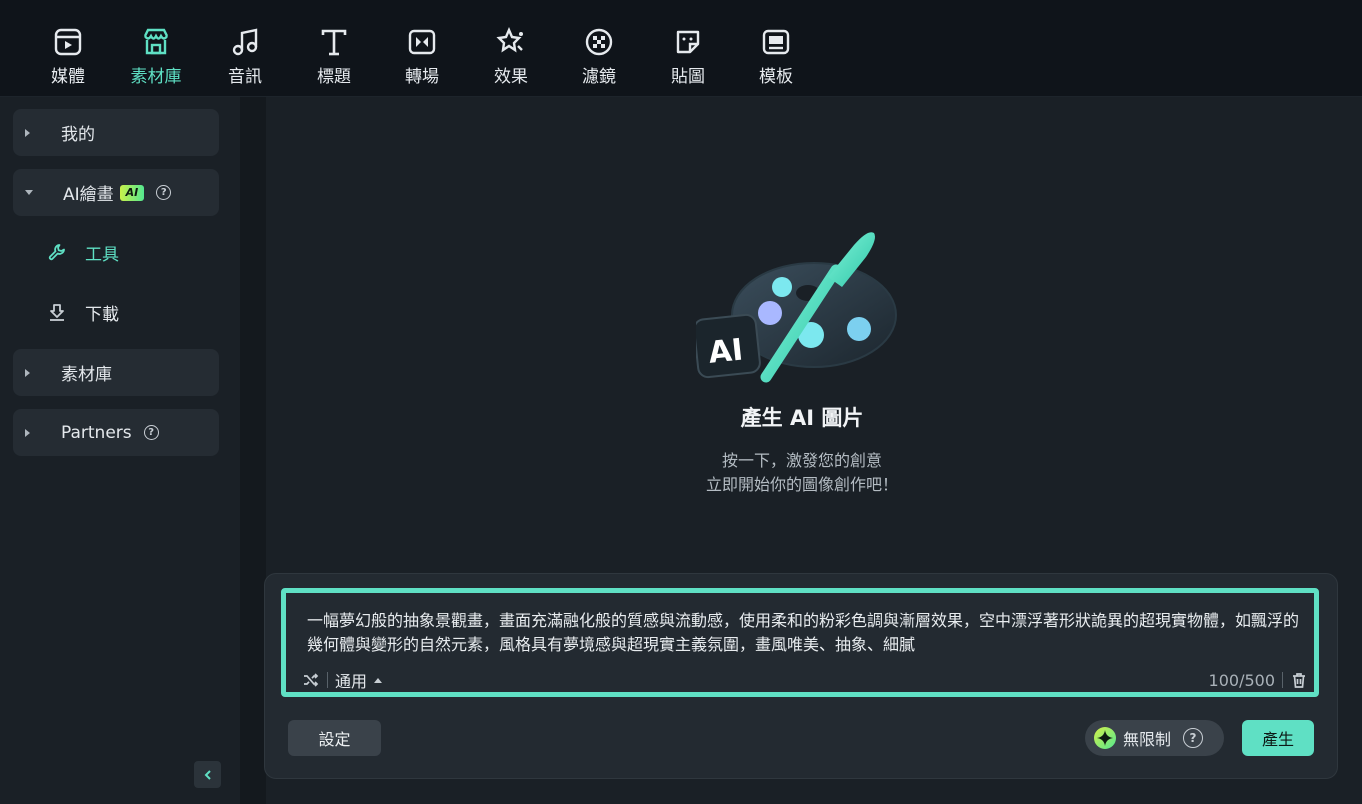 The width and height of the screenshot is (1362, 804). What do you see at coordinates (1241, 680) in the screenshot?
I see `character-count: 100/500` at bounding box center [1241, 680].